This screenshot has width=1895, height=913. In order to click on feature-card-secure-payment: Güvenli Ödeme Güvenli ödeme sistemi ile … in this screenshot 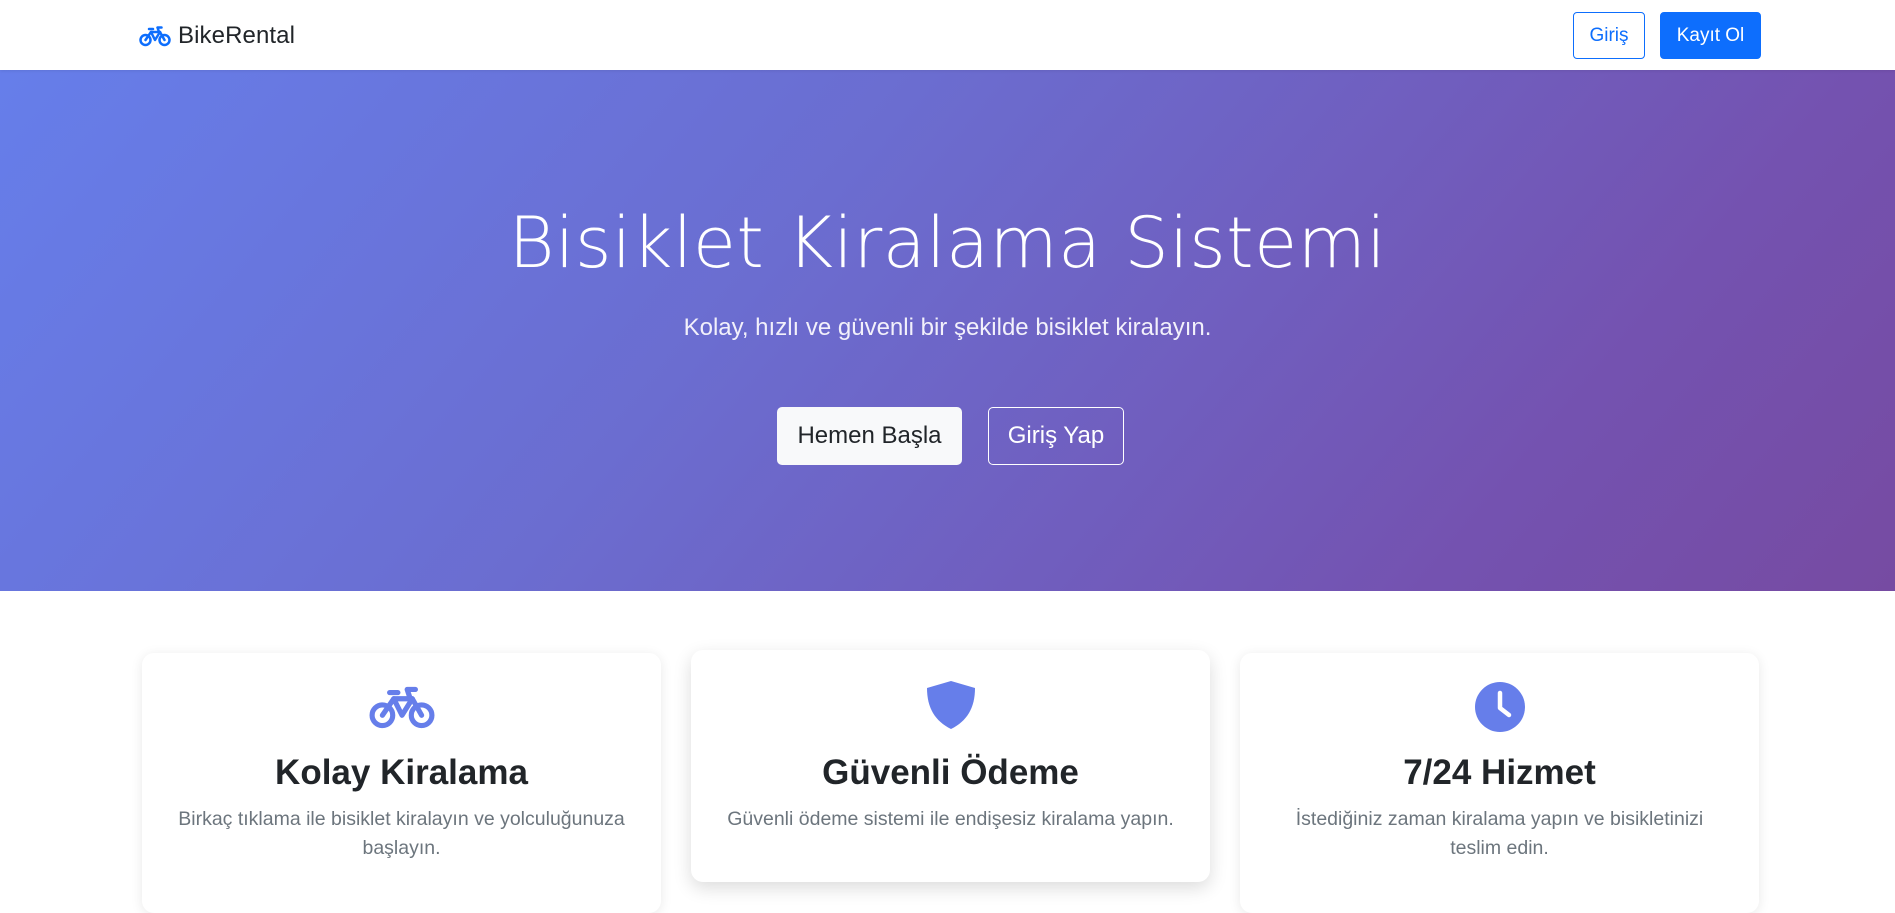, I will do `click(950, 766)`.